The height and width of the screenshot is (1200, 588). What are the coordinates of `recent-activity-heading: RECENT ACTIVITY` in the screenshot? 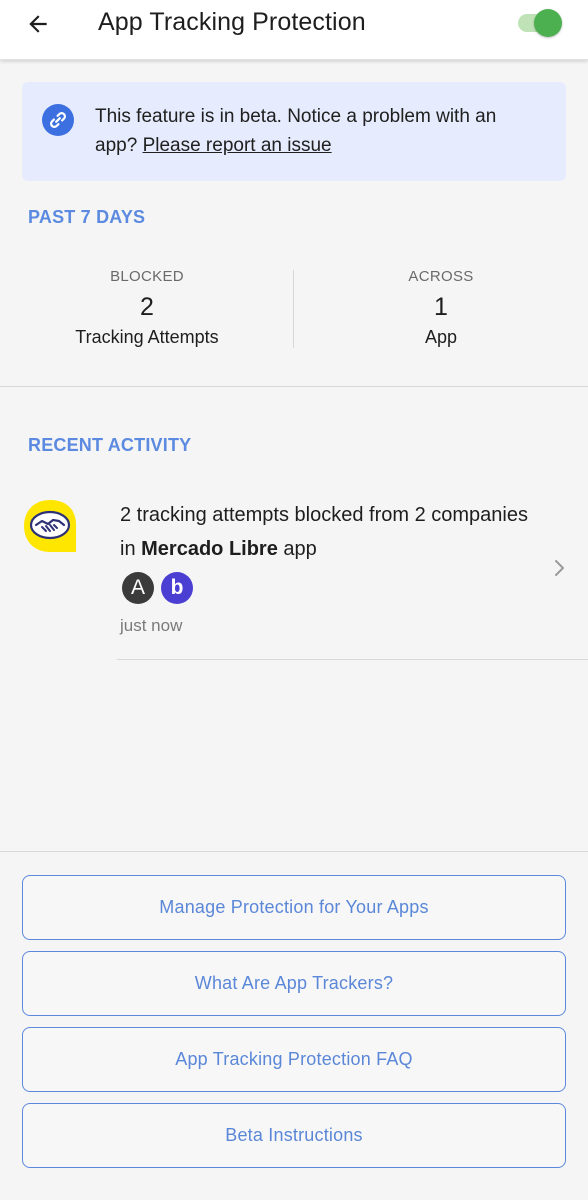 It's located at (110, 445).